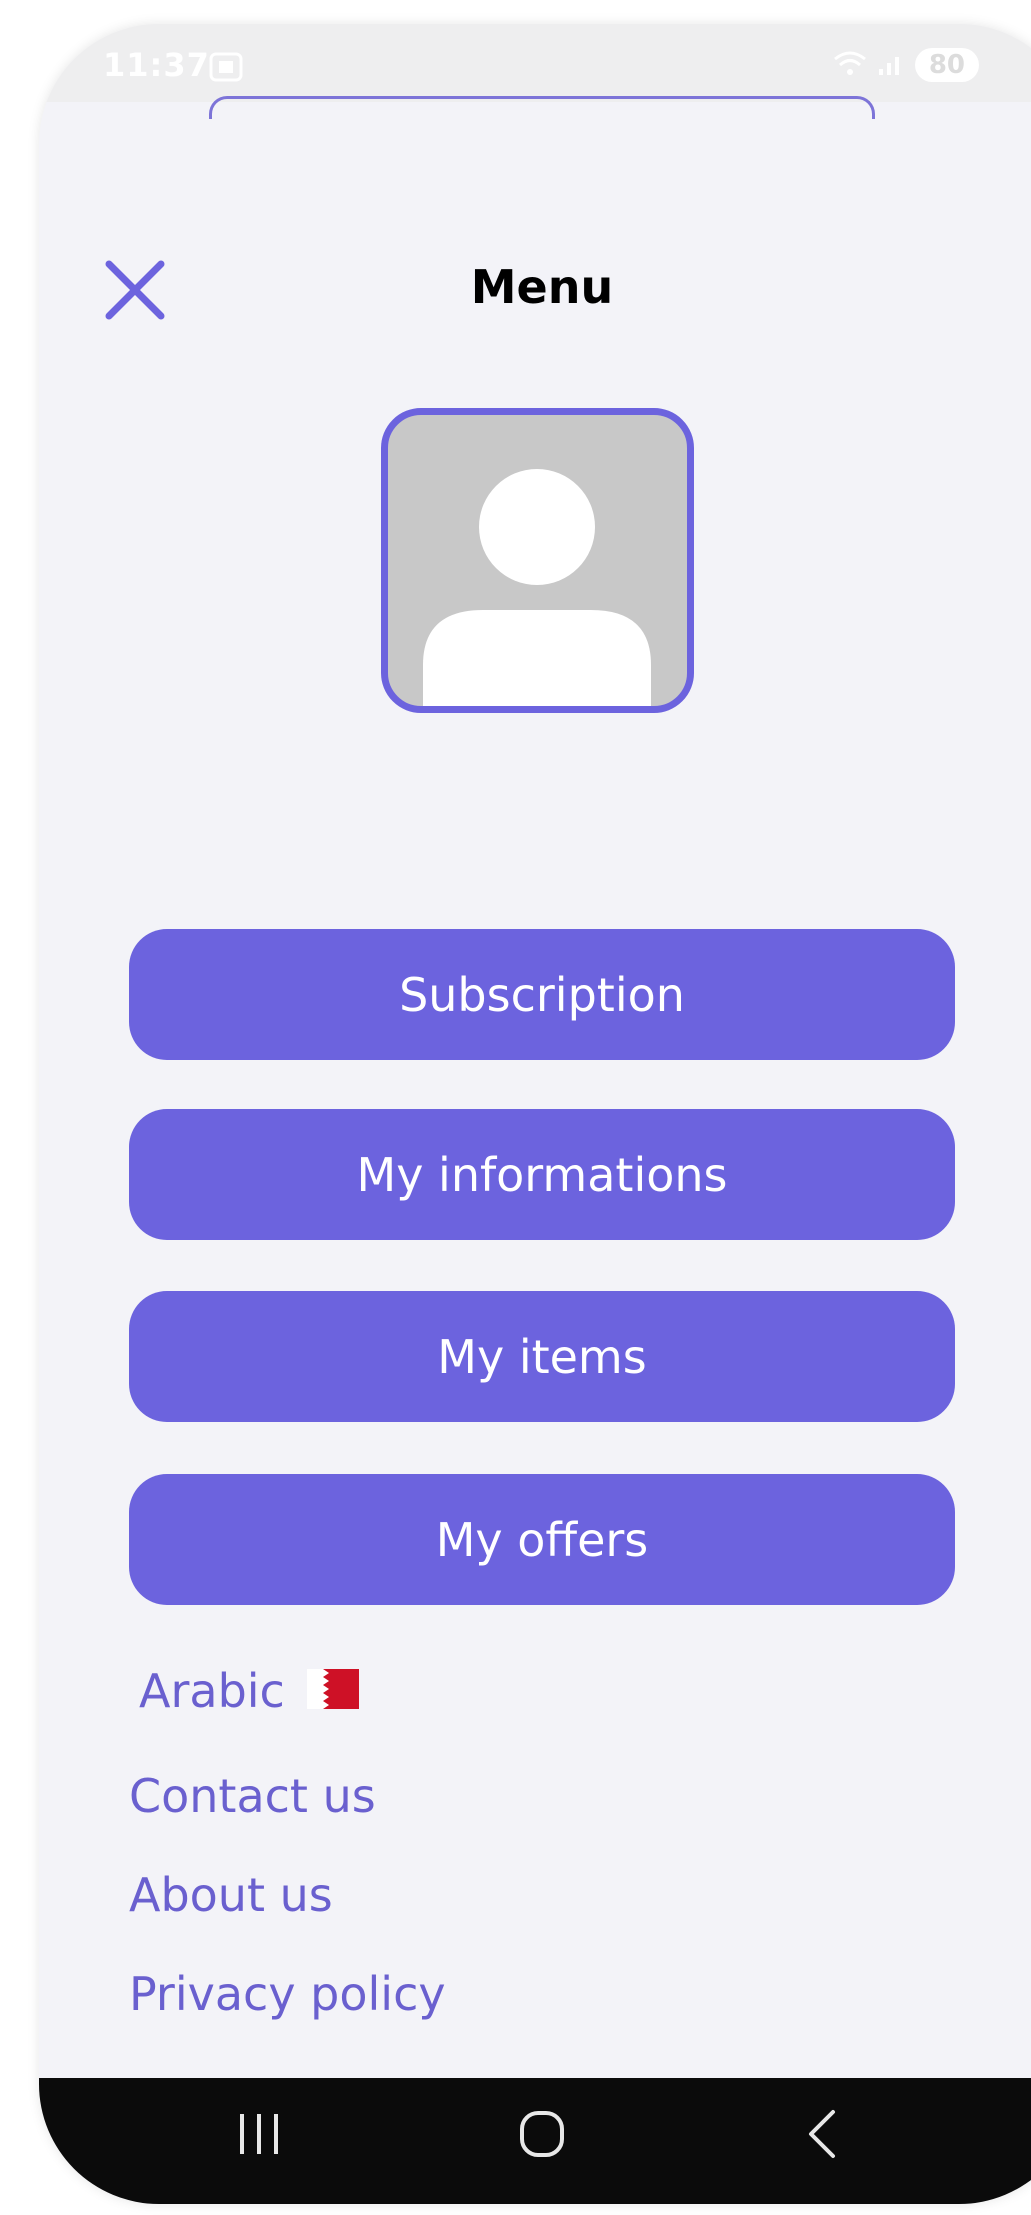 This screenshot has height=2215, width=1031. Describe the element at coordinates (212, 1691) in the screenshot. I see `language-label: Arabic` at that location.